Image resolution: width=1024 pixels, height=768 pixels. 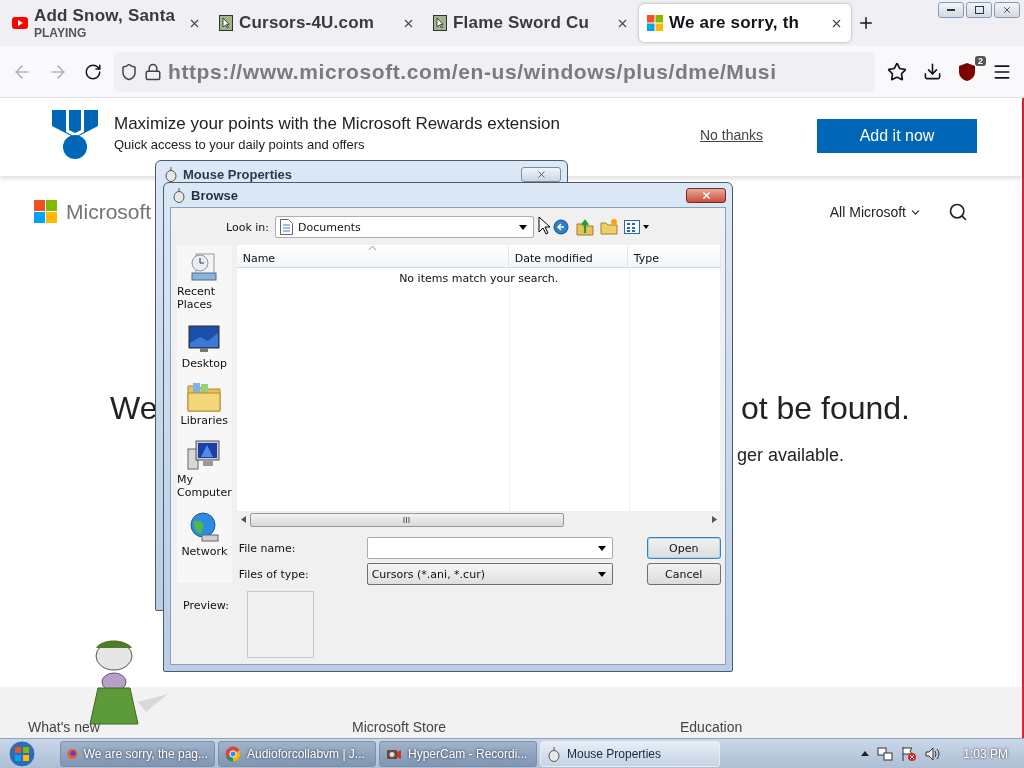 What do you see at coordinates (674, 256) in the screenshot?
I see `column-header: Type` at bounding box center [674, 256].